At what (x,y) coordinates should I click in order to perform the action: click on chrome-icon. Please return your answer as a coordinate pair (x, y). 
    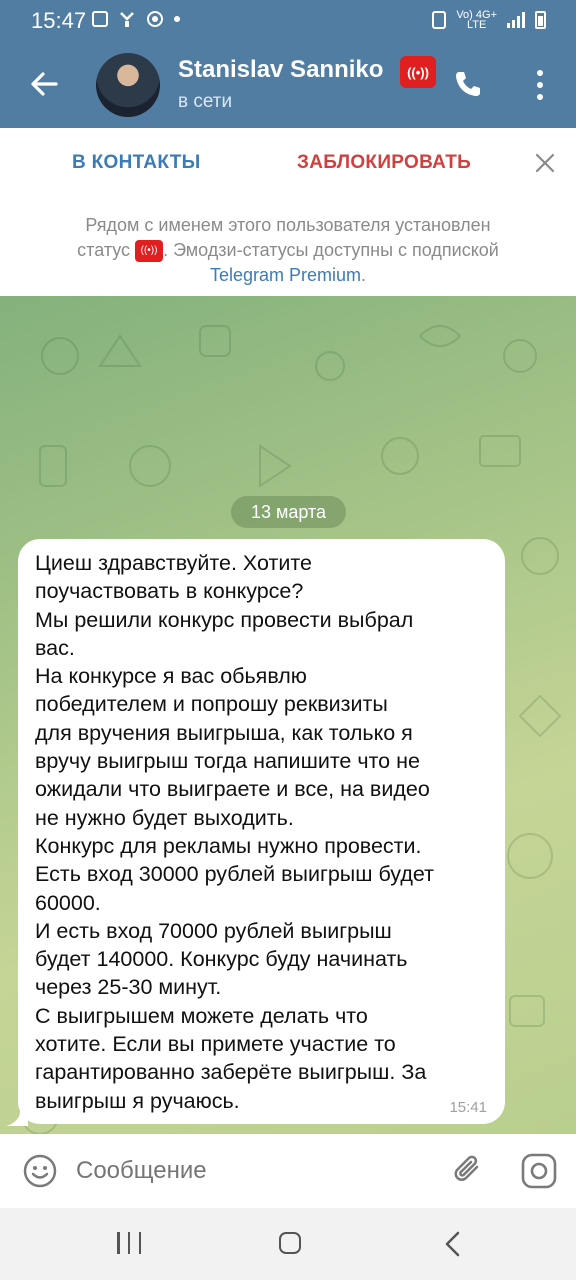
    Looking at the image, I should click on (155, 19).